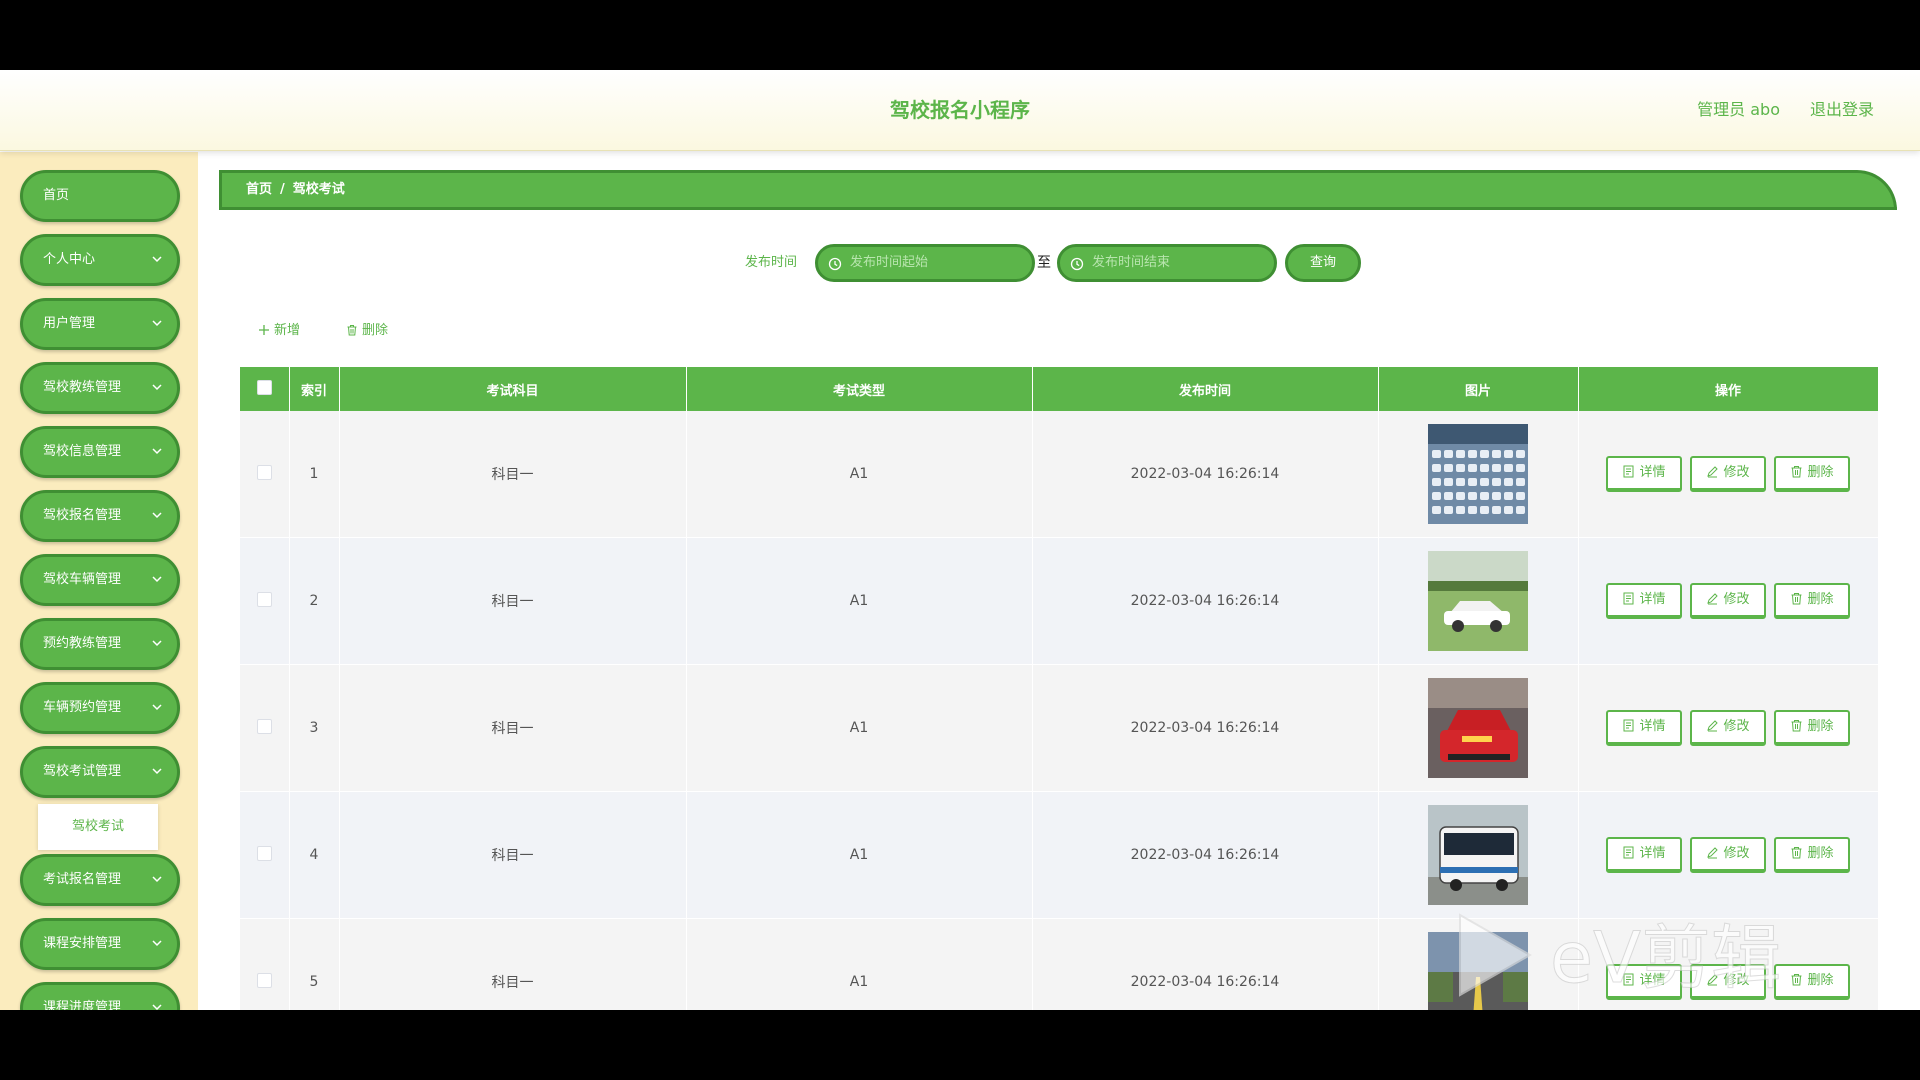  Describe the element at coordinates (1059, 855) in the screenshot. I see `table-row: 4 科目一 A1 2022-03-04 16:26:14 详情 修改 删除` at that location.